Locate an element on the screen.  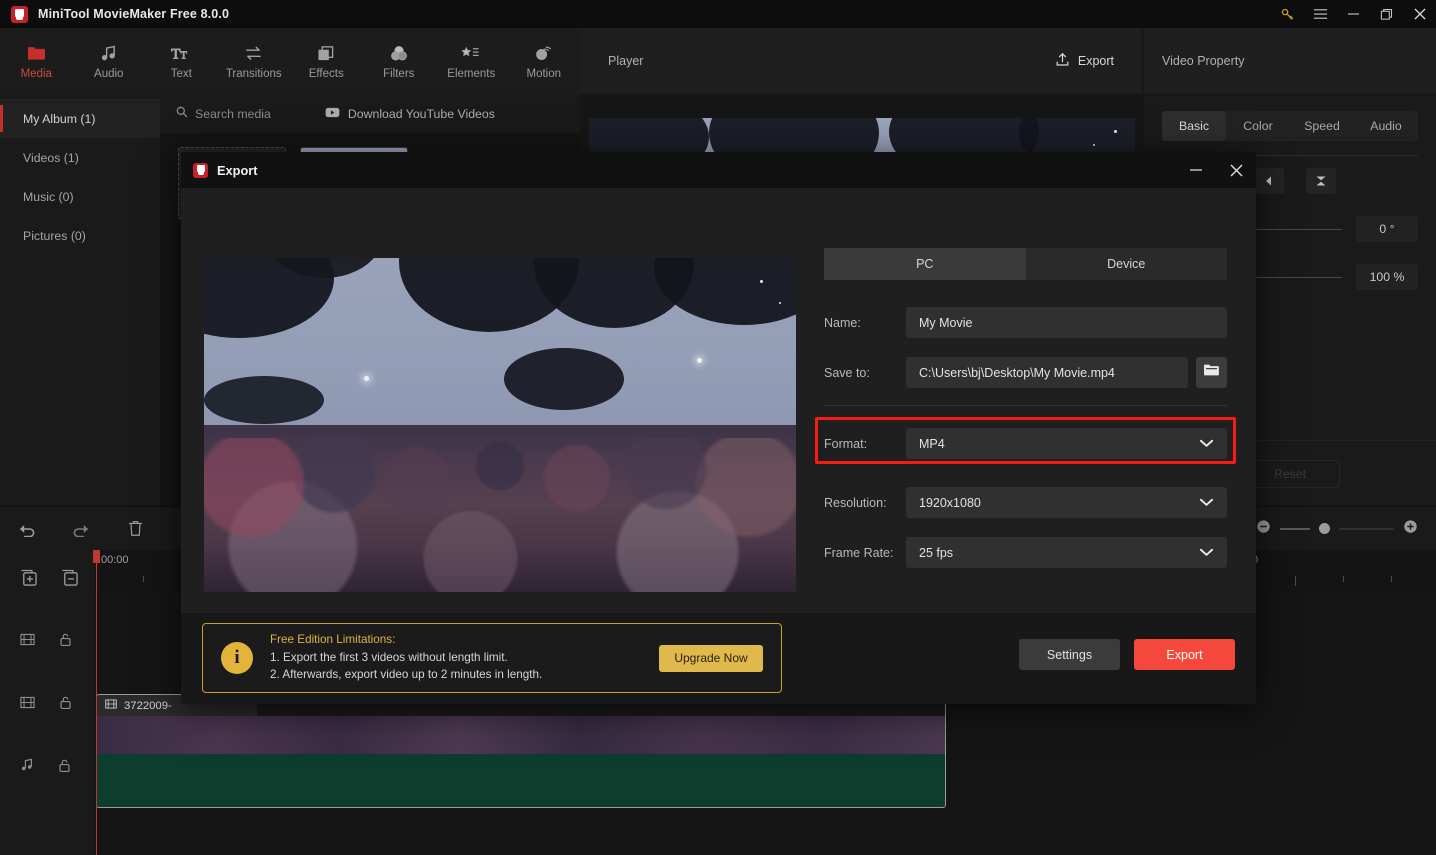
vp-tab-audio: Audio is located at coordinates (1386, 126).